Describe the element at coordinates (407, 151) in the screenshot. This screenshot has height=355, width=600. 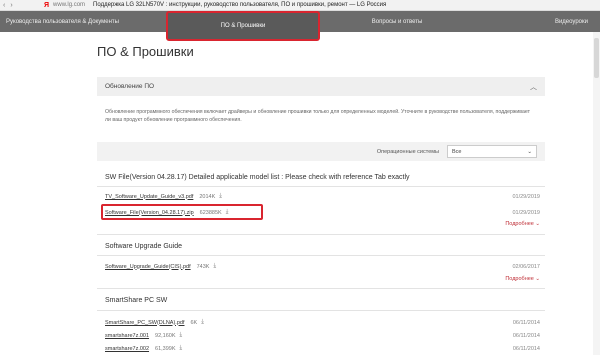
I see `os-label: Операционные системы` at that location.